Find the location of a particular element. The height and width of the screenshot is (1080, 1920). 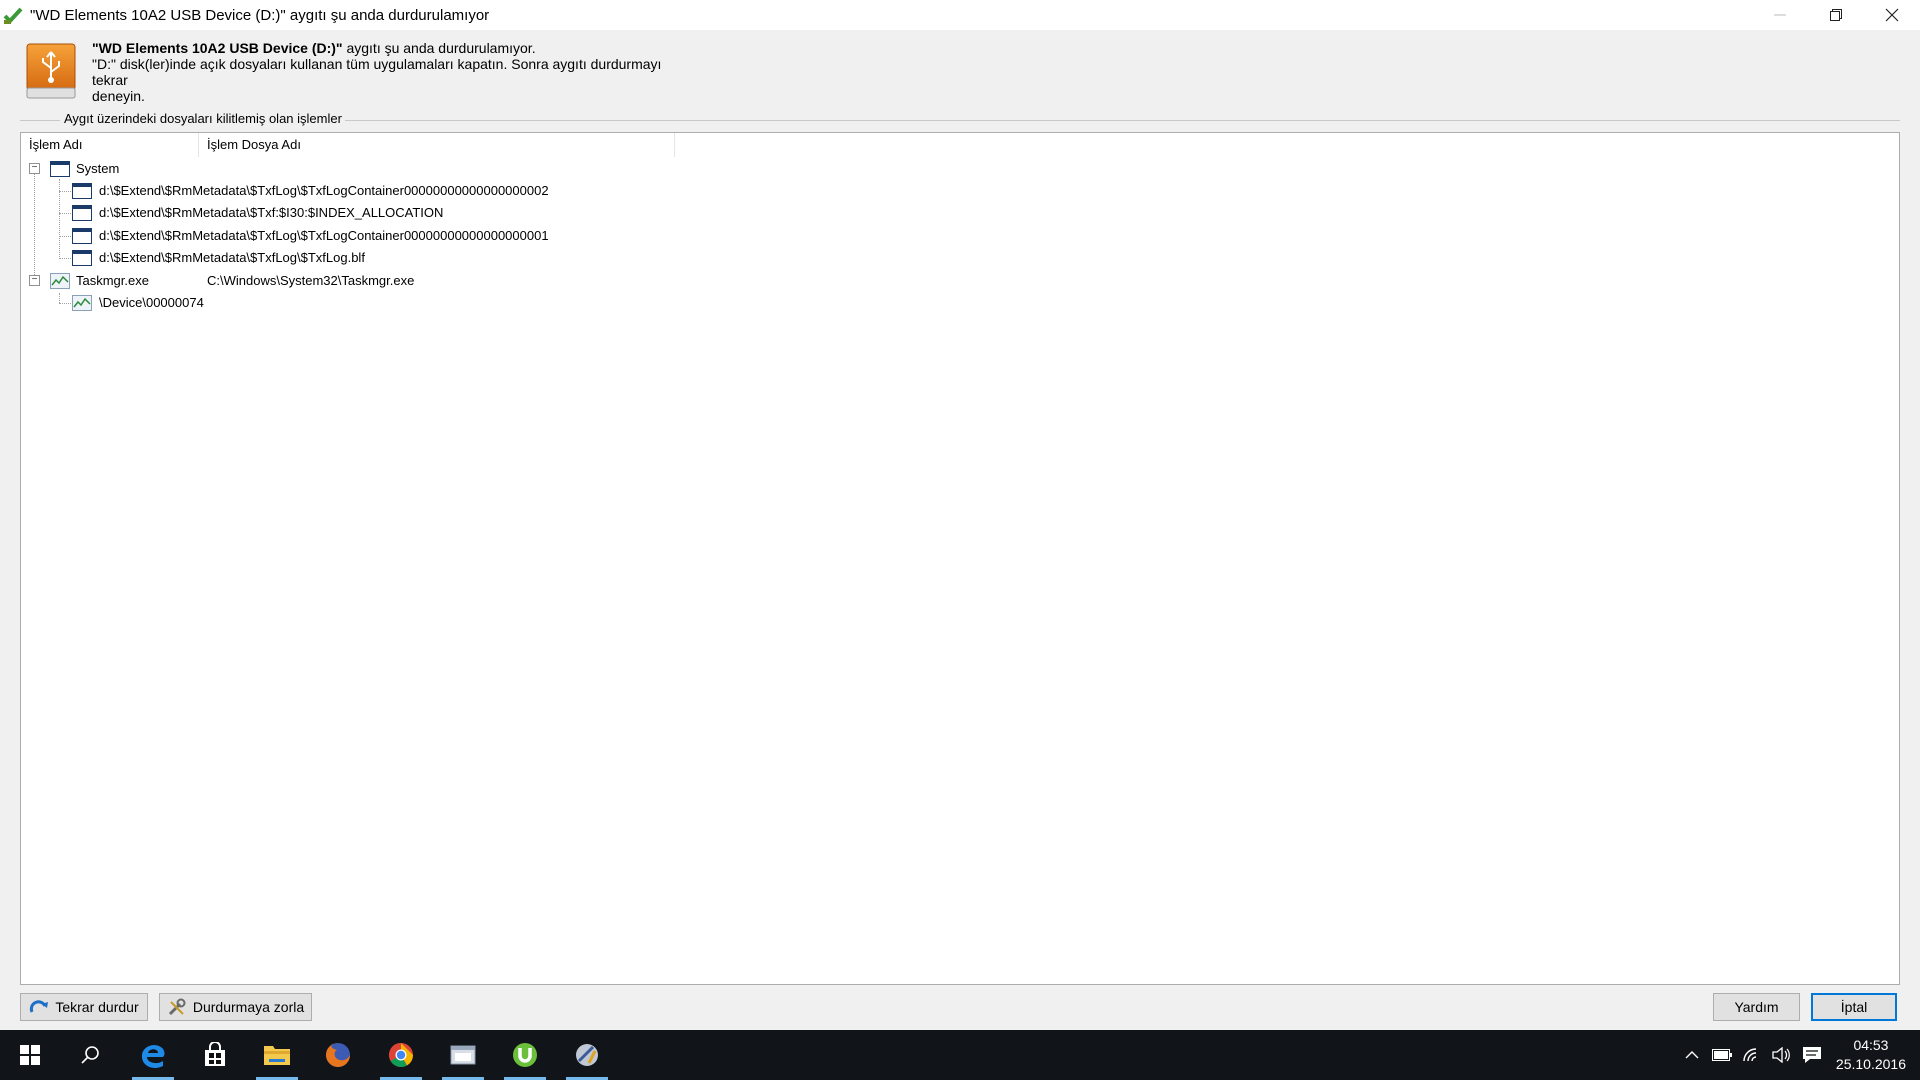

process-file-path: C:\Windows\System32\Taskmgr.exe is located at coordinates (311, 280).